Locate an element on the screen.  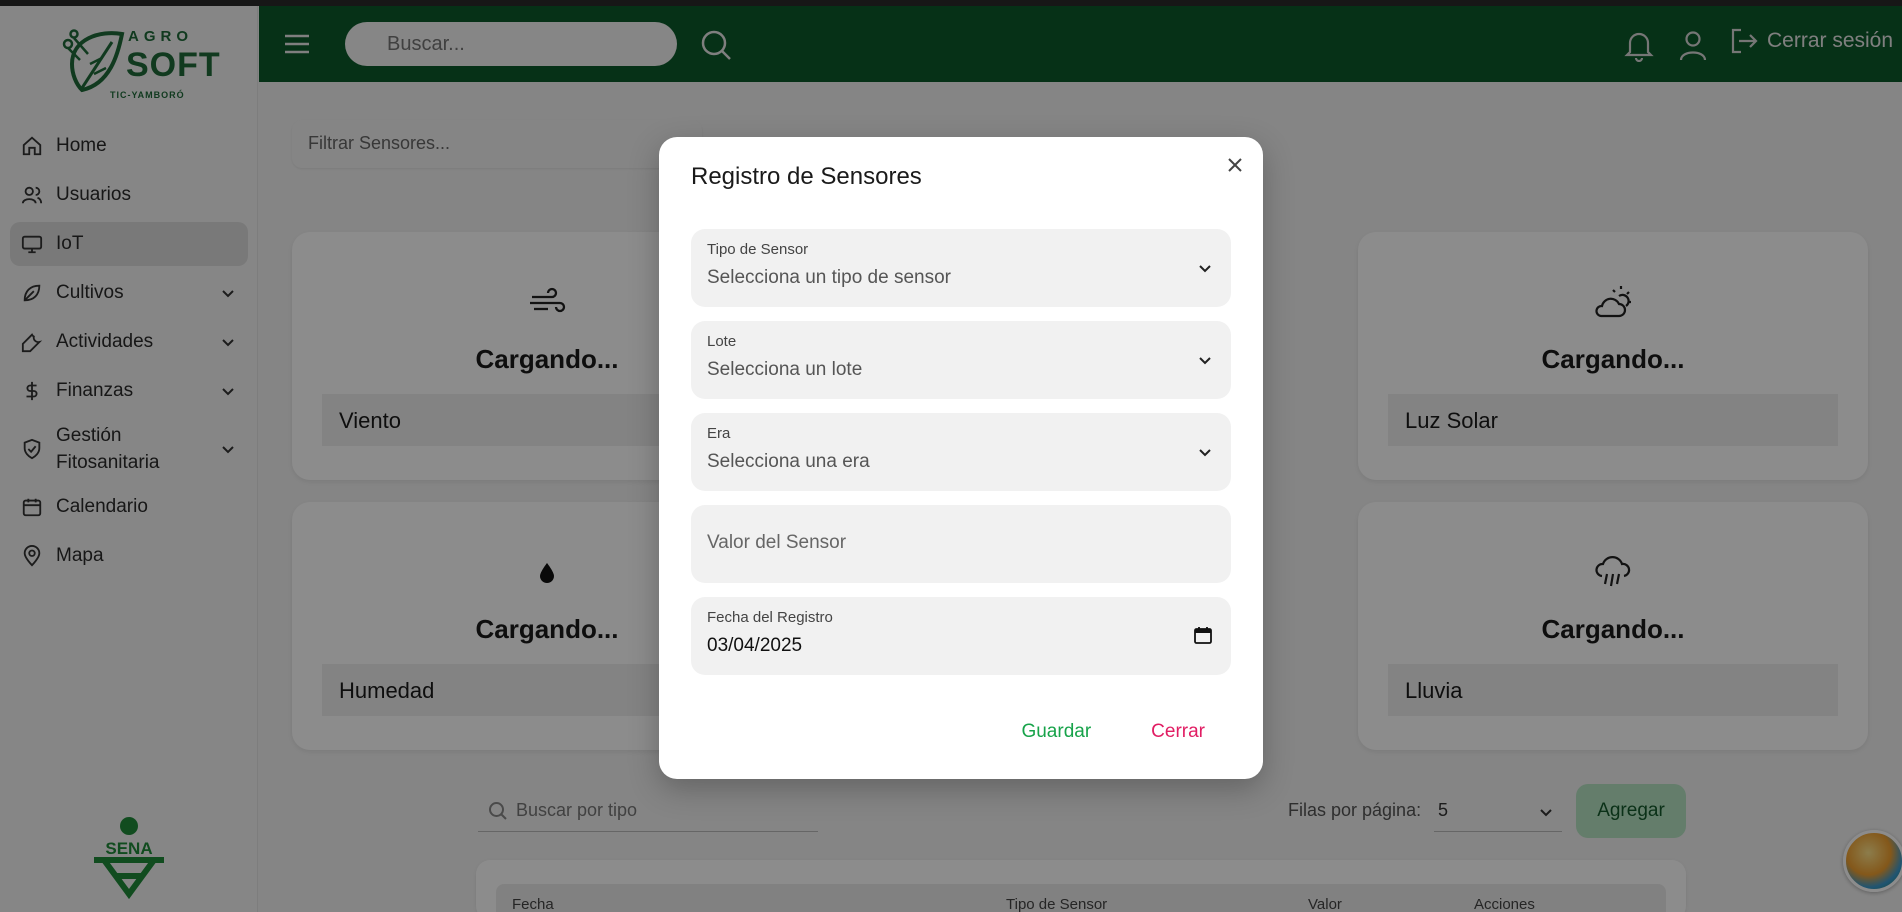
close-icon is located at coordinates (1235, 165).